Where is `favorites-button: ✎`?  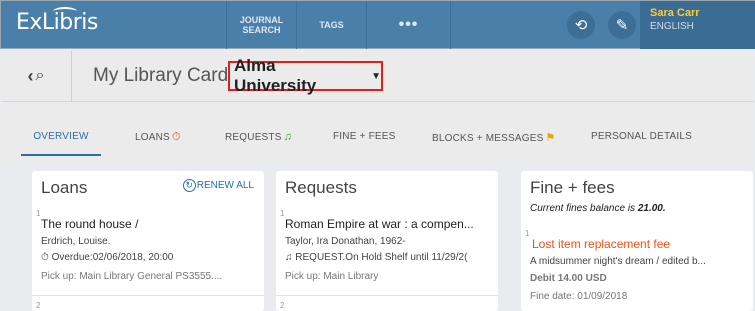 favorites-button: ✎ is located at coordinates (622, 25).